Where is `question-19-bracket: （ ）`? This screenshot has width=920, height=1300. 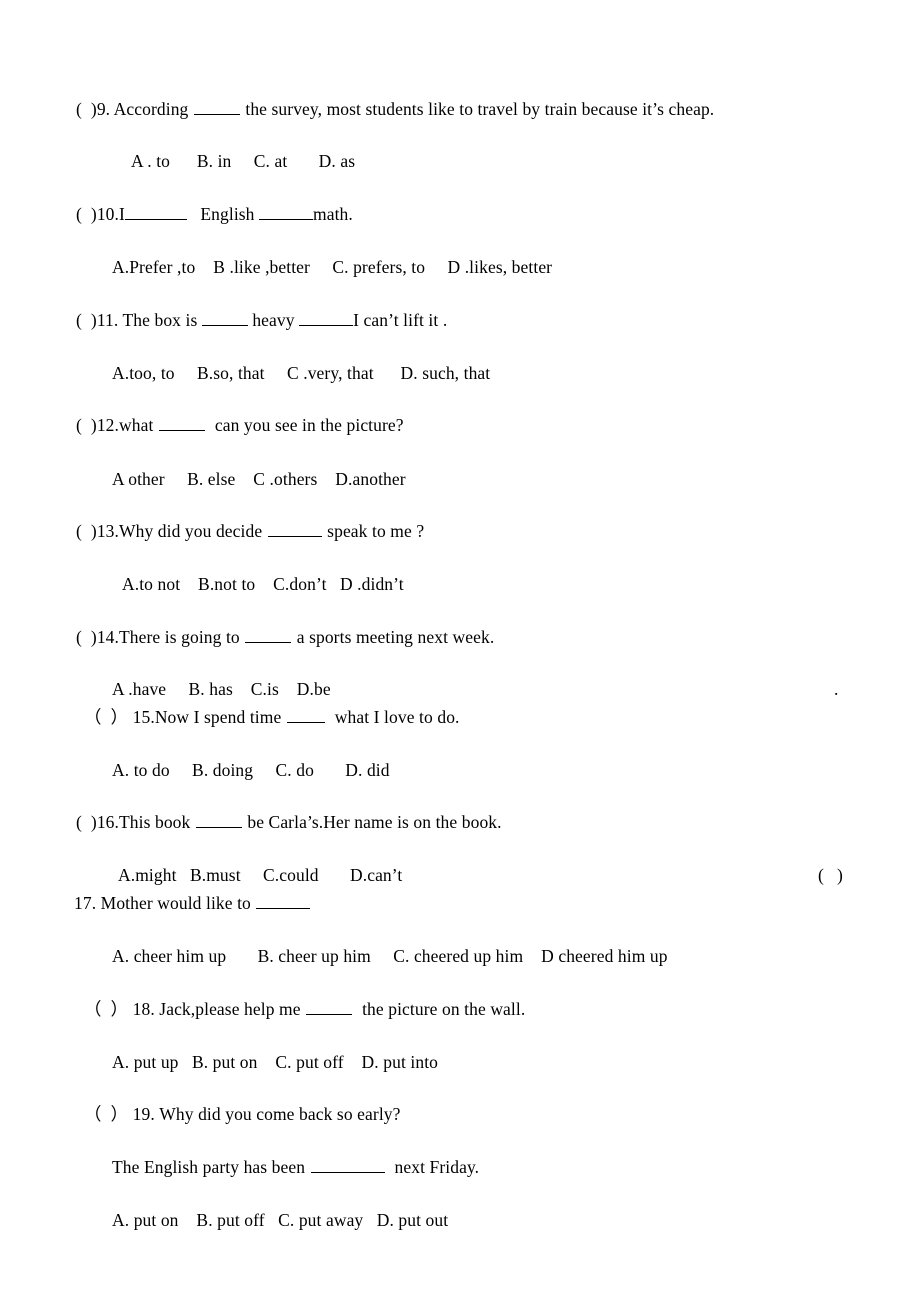
question-19-bracket: （ ） is located at coordinates (106, 1114).